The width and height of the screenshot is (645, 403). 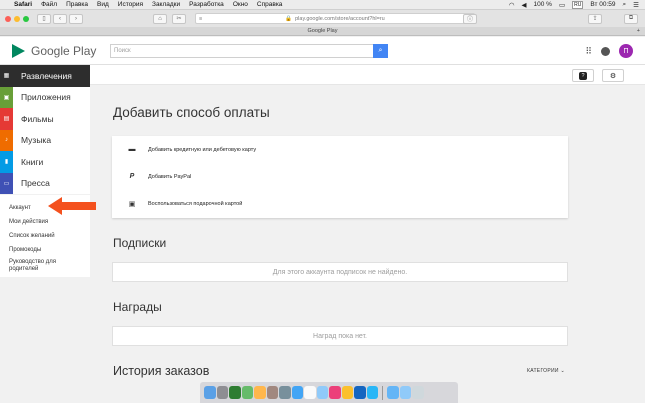 I want to click on notification-center-icon: ☰, so click(x=636, y=5).